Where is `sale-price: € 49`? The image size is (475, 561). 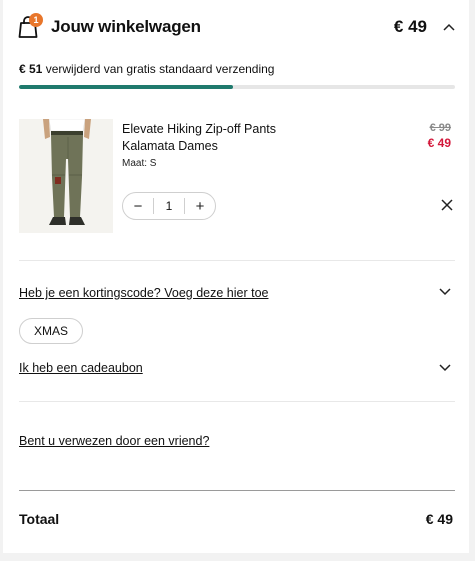 sale-price: € 49 is located at coordinates (439, 143).